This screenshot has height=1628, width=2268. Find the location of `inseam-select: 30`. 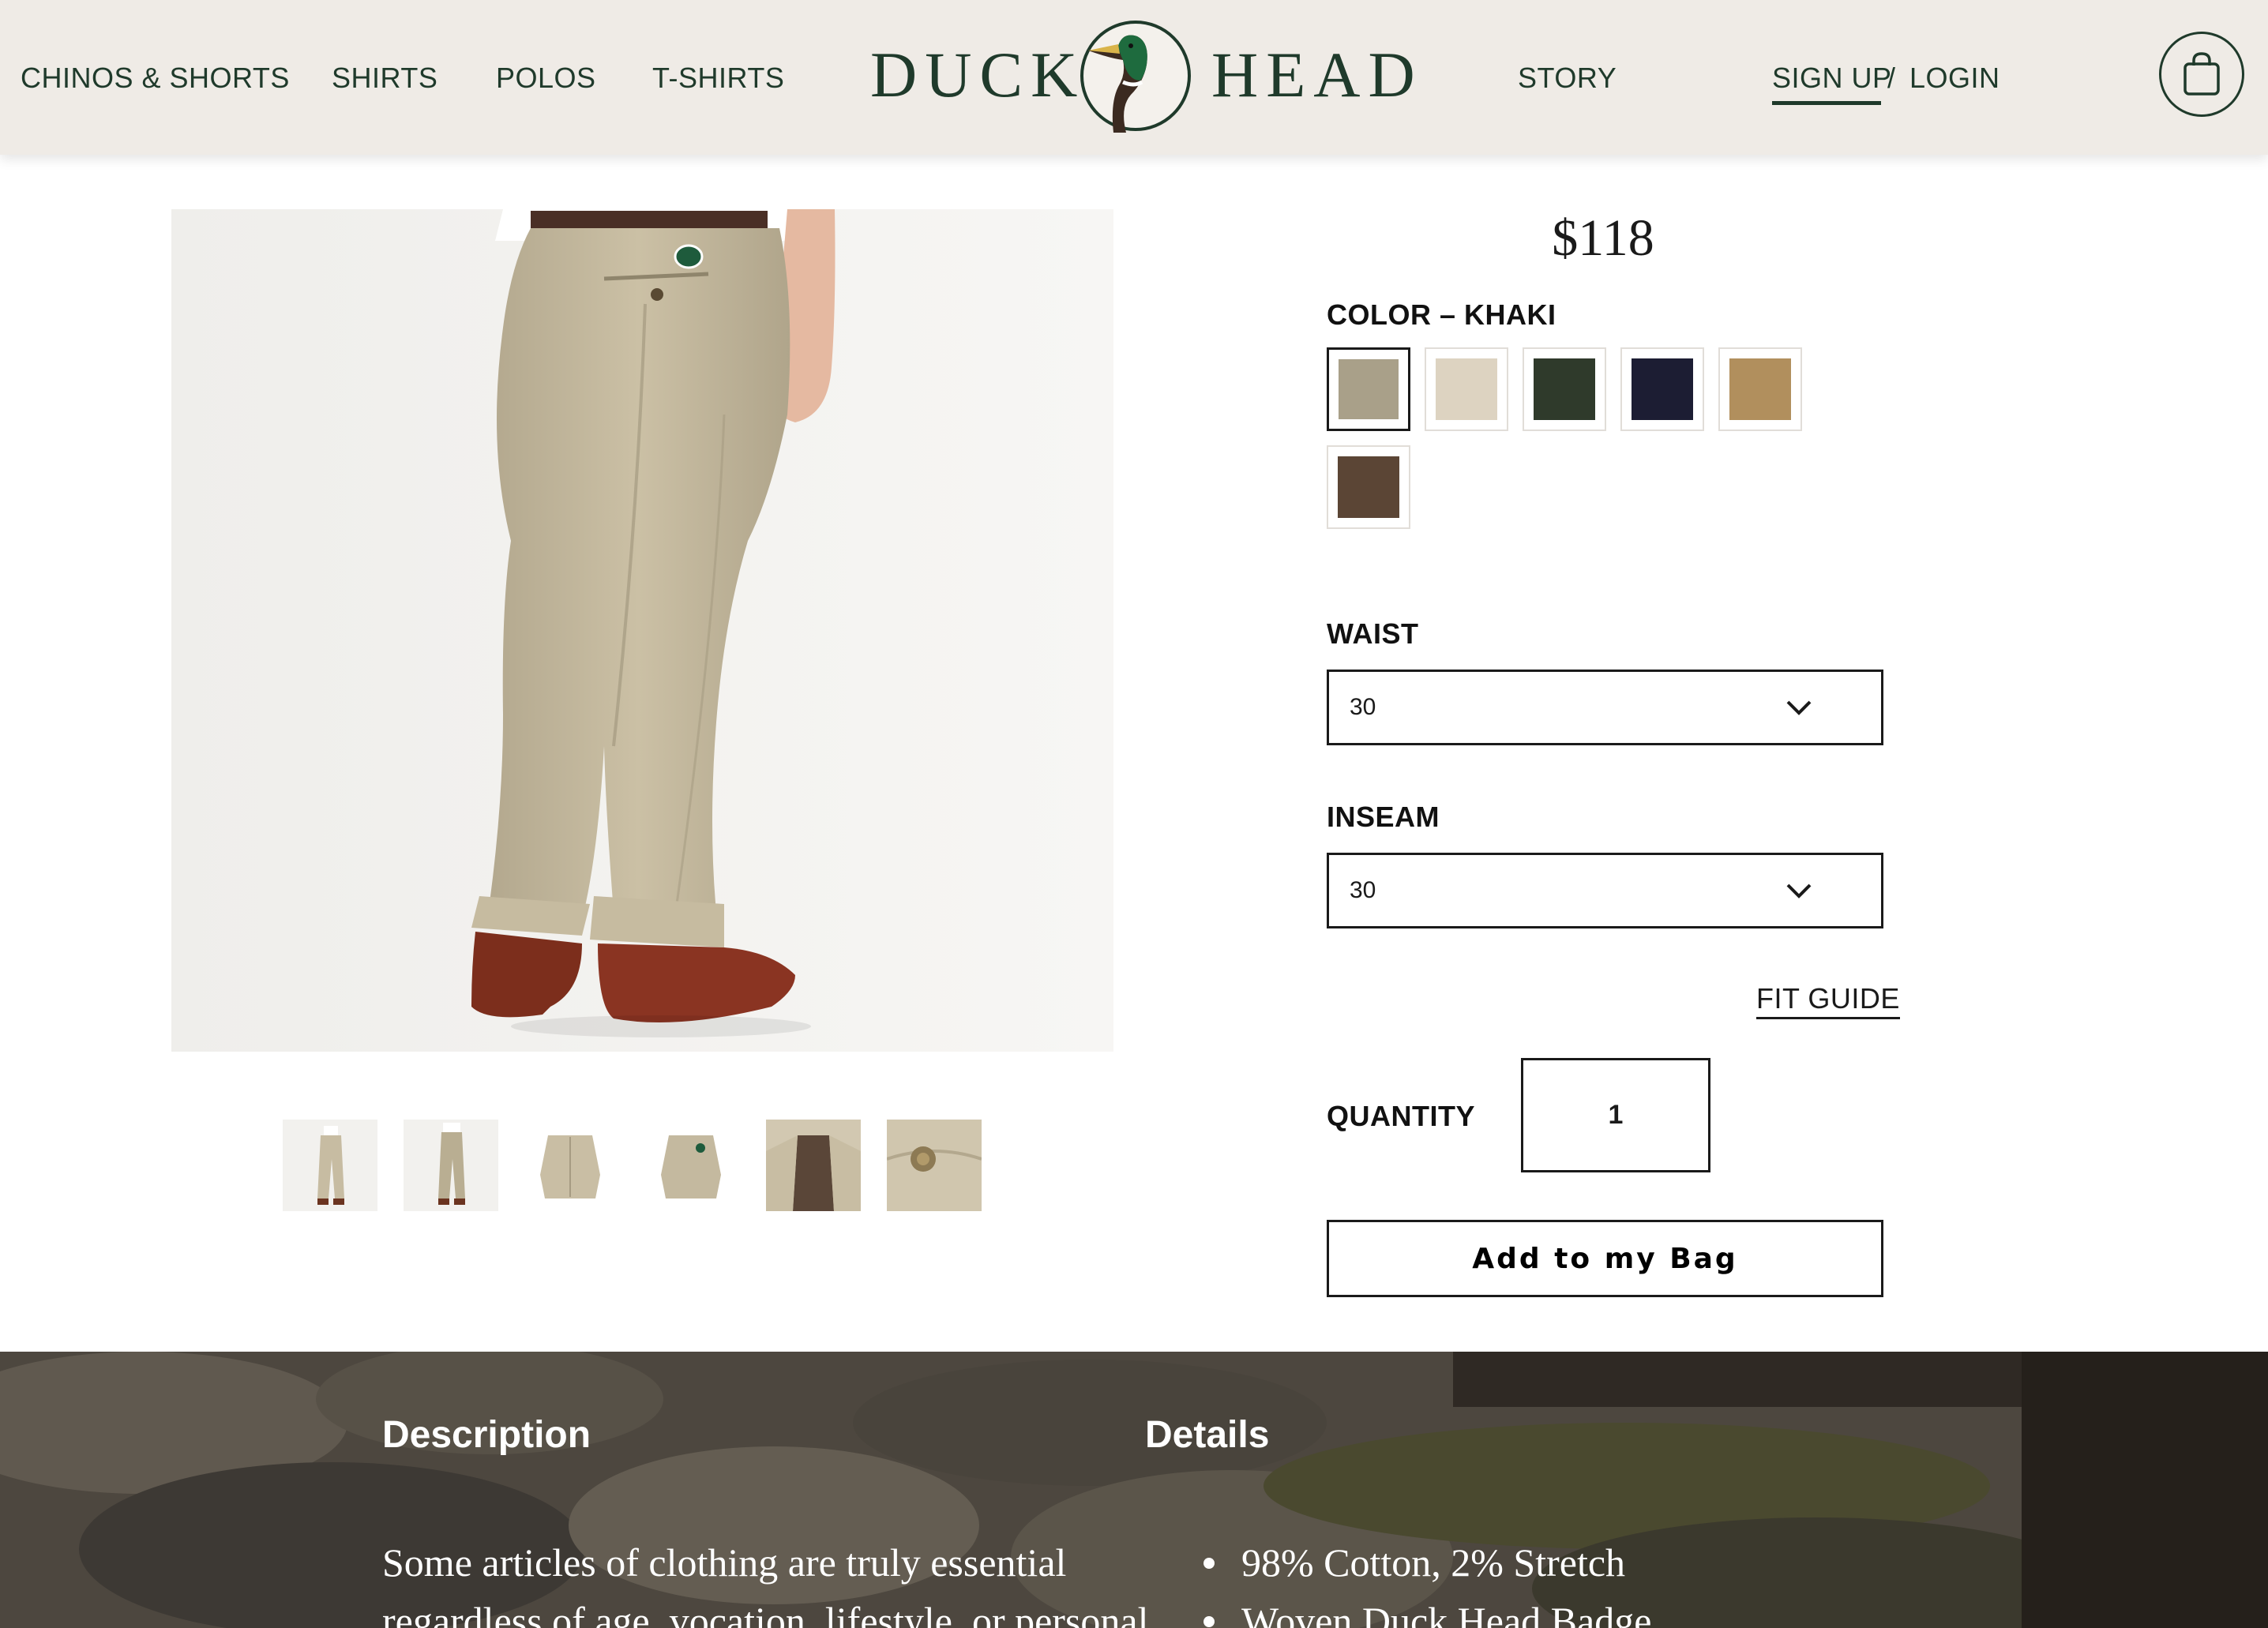

inseam-select: 30 is located at coordinates (1605, 890).